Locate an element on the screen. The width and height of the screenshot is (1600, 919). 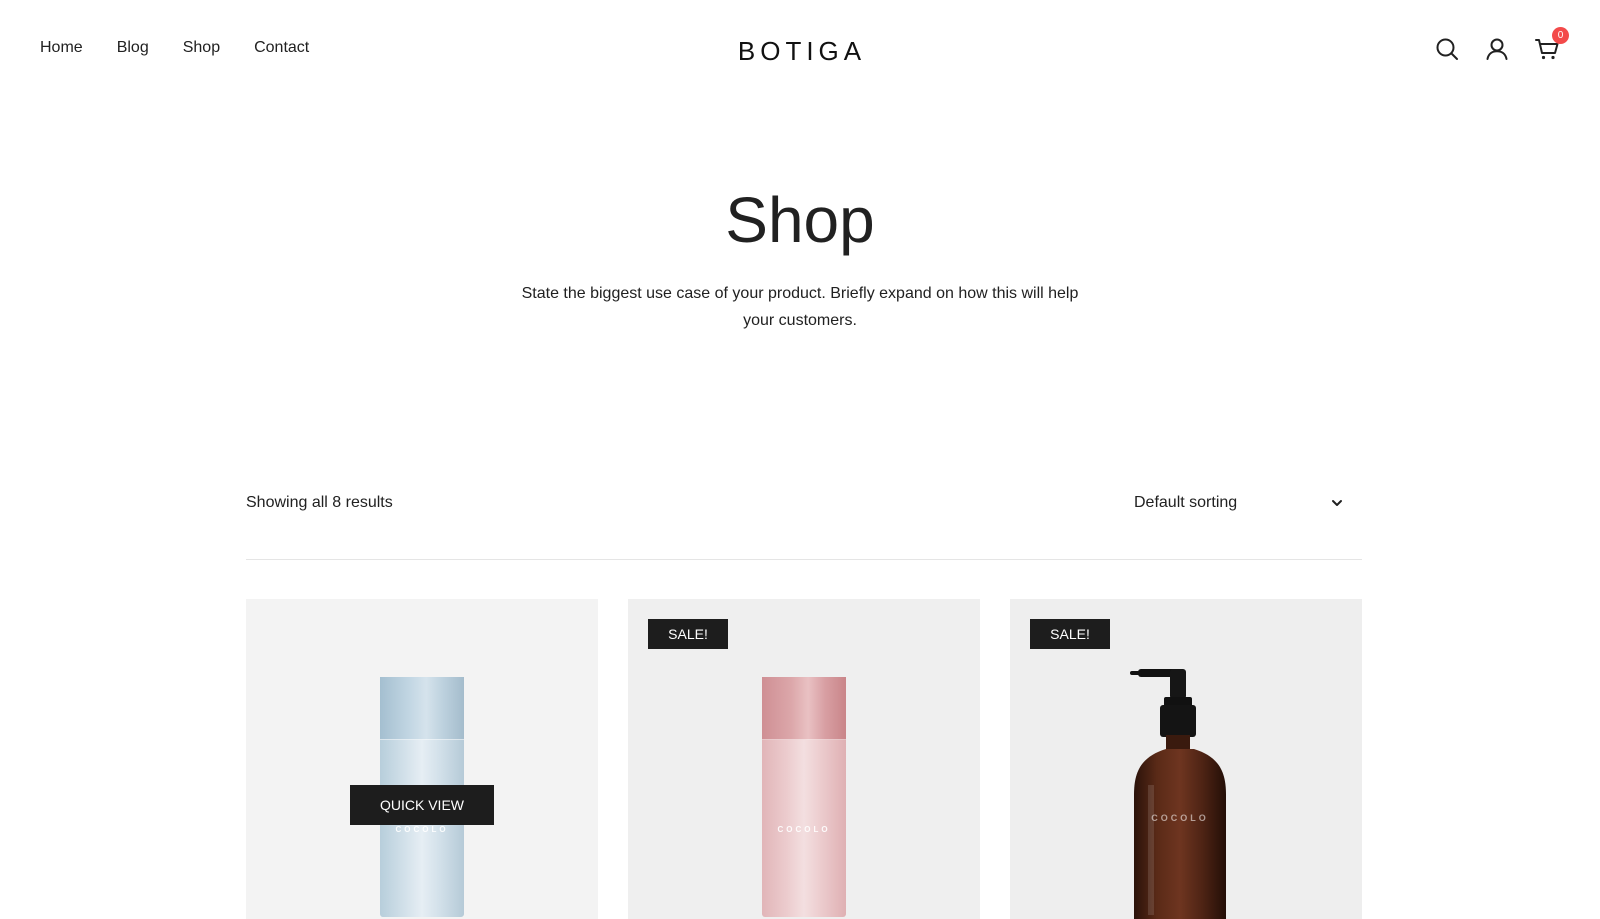
product-card: COCOLO QUICK VIEW is located at coordinates (422, 759).